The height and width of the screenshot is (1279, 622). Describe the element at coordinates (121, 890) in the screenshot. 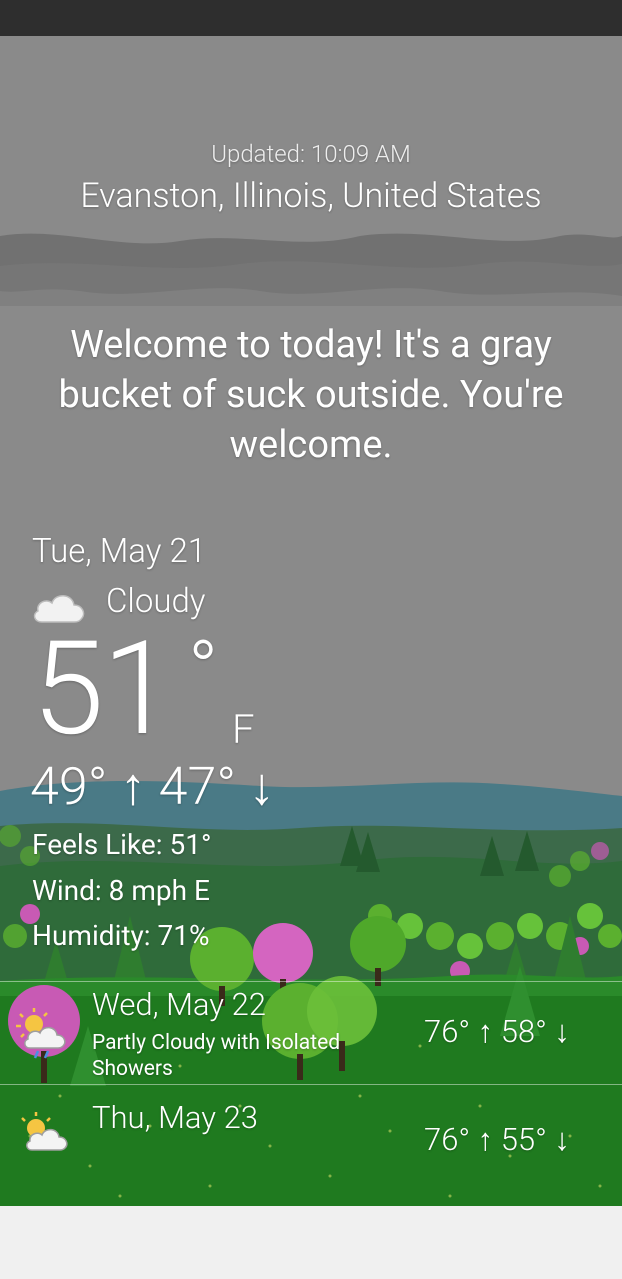

I see `wind: Wind: 8 mph E` at that location.